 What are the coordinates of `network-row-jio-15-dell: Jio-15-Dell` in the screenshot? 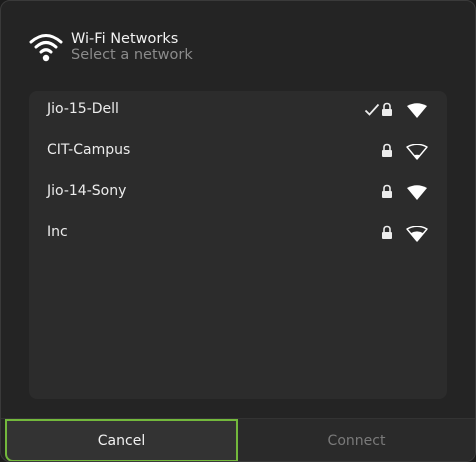 It's located at (238, 111).